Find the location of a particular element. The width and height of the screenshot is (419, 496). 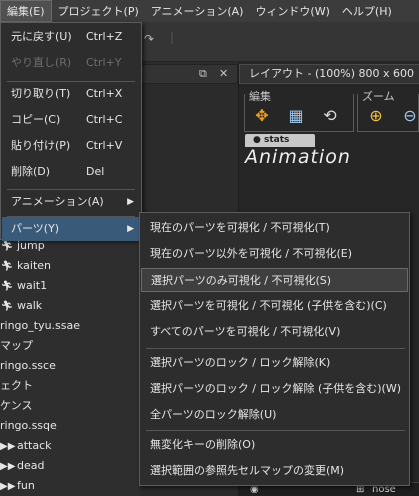

tree-item-label: ringo.ssce is located at coordinates (28, 365).